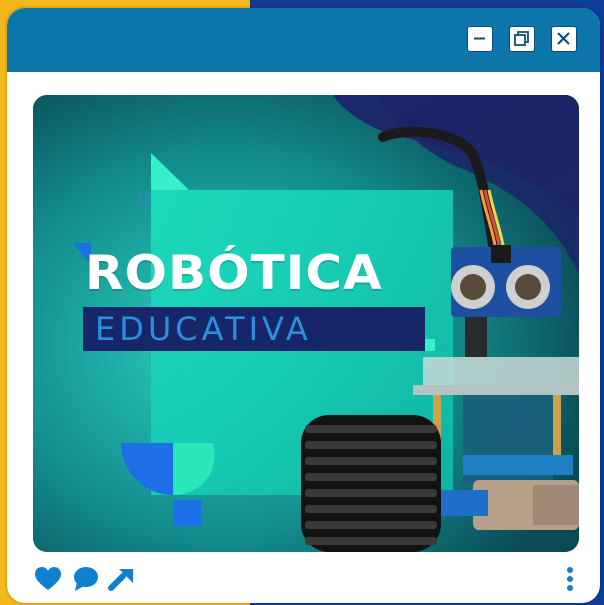 This screenshot has height=605, width=604. What do you see at coordinates (303, 40) in the screenshot?
I see `window-titlebar` at bounding box center [303, 40].